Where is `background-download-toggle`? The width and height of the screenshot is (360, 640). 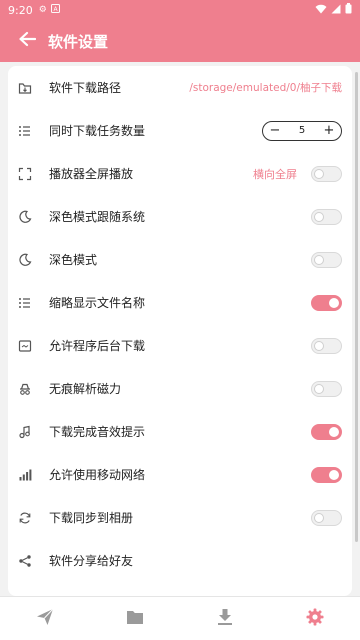
background-download-toggle is located at coordinates (326, 345).